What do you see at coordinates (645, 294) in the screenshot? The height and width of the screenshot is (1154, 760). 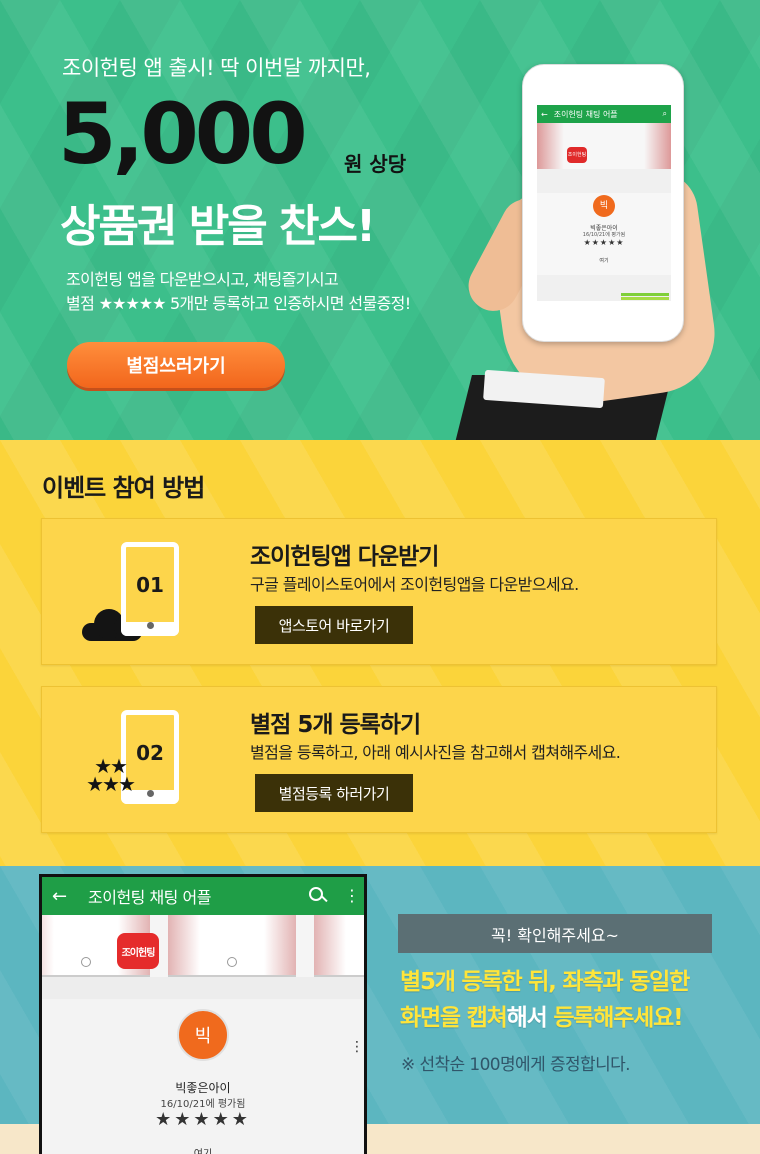 I see `rating-histogram` at bounding box center [645, 294].